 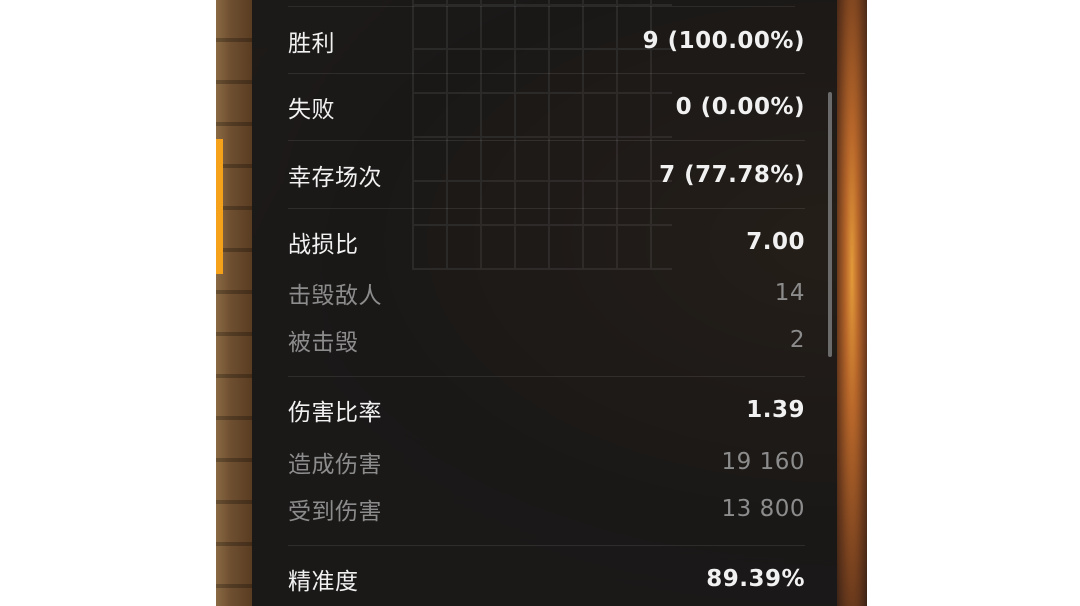 I want to click on stat-row-kill-death-ratio: 战损比 7.00, so click(x=546, y=242).